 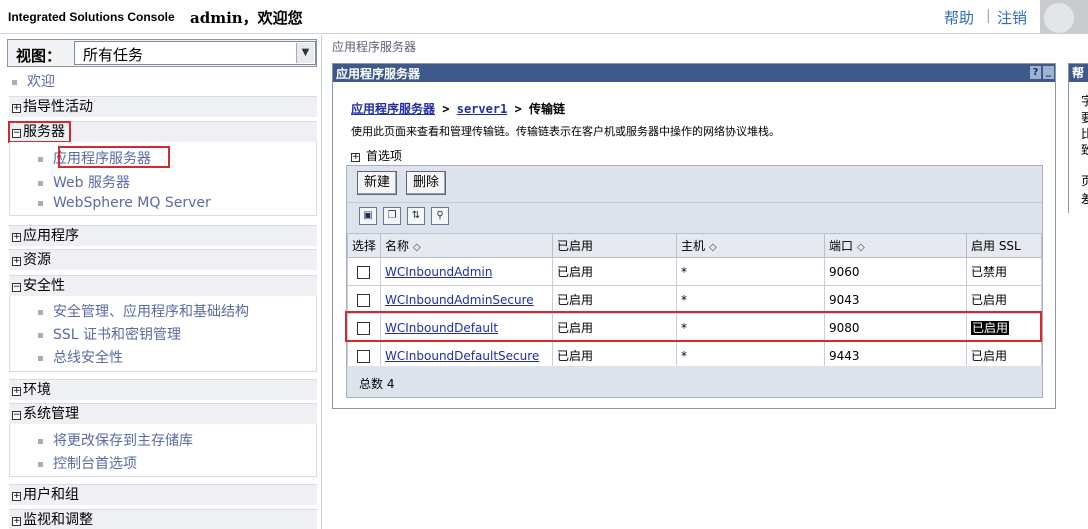 What do you see at coordinates (426, 183) in the screenshot?
I see `delete-button: 删除` at bounding box center [426, 183].